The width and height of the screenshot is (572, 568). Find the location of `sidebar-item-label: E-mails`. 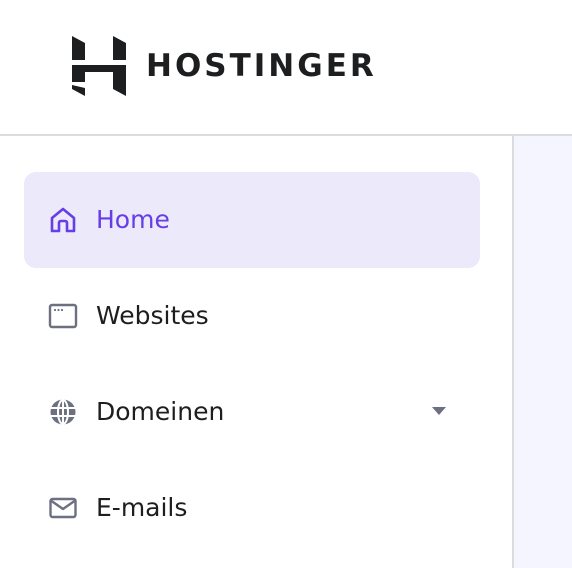

sidebar-item-label: E-mails is located at coordinates (142, 507).